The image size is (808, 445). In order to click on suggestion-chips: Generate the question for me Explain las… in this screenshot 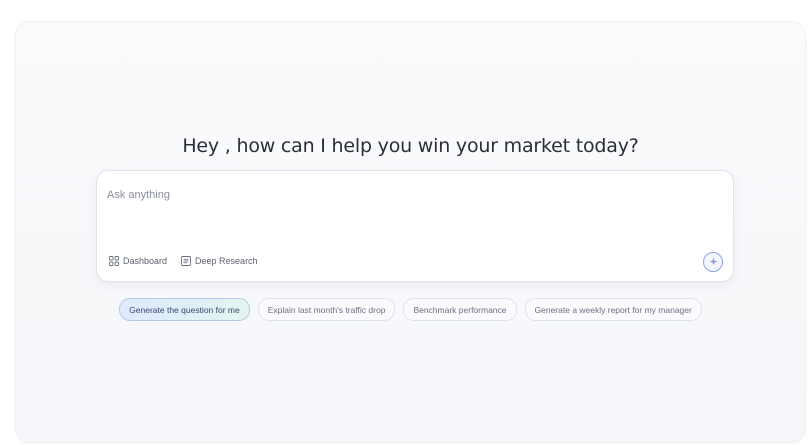, I will do `click(410, 309)`.